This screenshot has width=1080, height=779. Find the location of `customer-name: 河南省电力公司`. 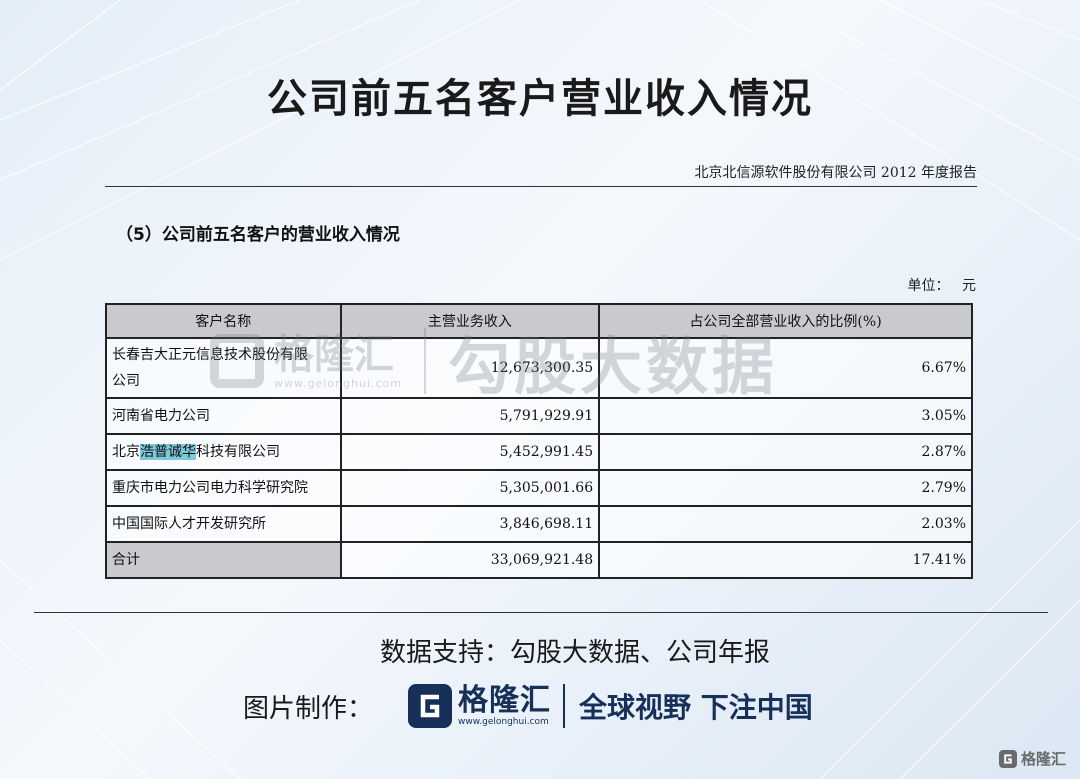

customer-name: 河南省电力公司 is located at coordinates (223, 416).